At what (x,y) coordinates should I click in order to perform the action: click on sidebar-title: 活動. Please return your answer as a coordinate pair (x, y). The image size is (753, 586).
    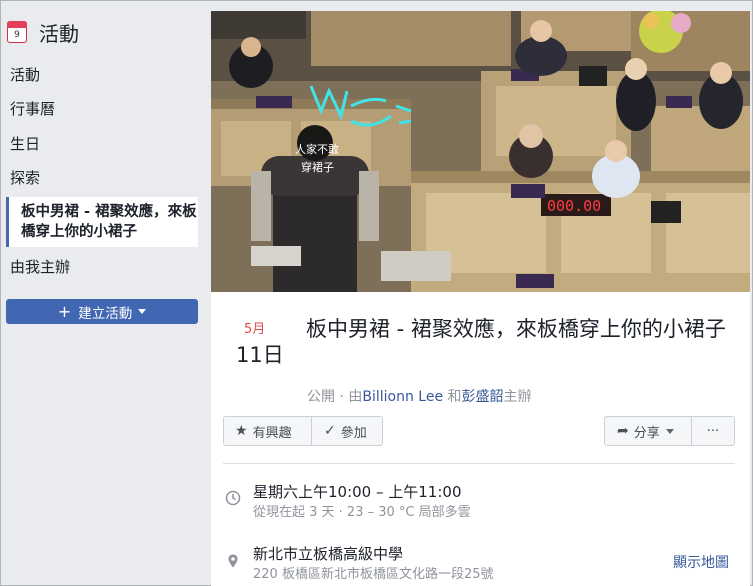
    Looking at the image, I should click on (59, 33).